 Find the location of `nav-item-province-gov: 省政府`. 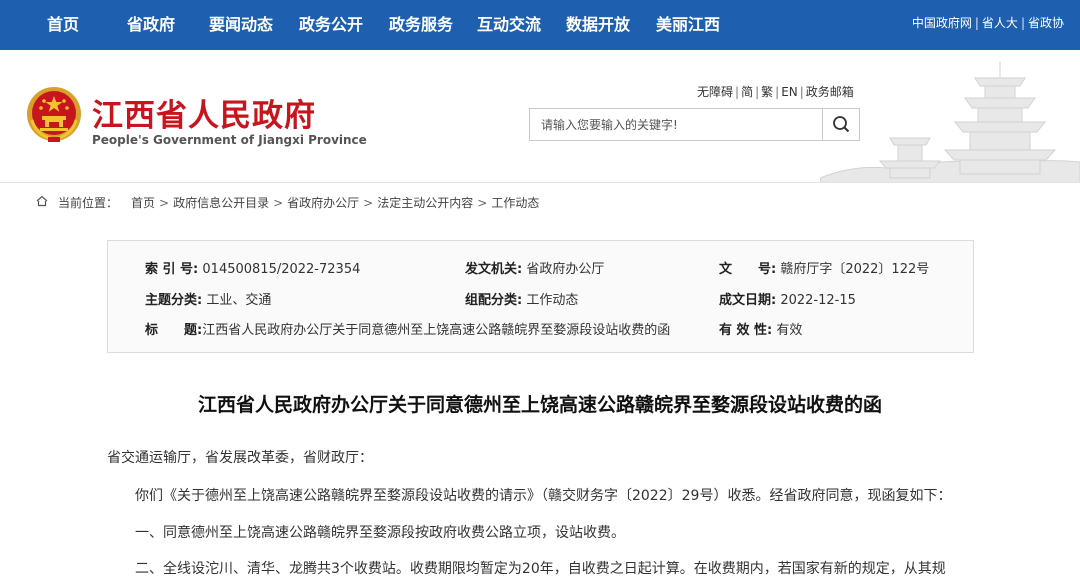

nav-item-province-gov: 省政府 is located at coordinates (151, 25).